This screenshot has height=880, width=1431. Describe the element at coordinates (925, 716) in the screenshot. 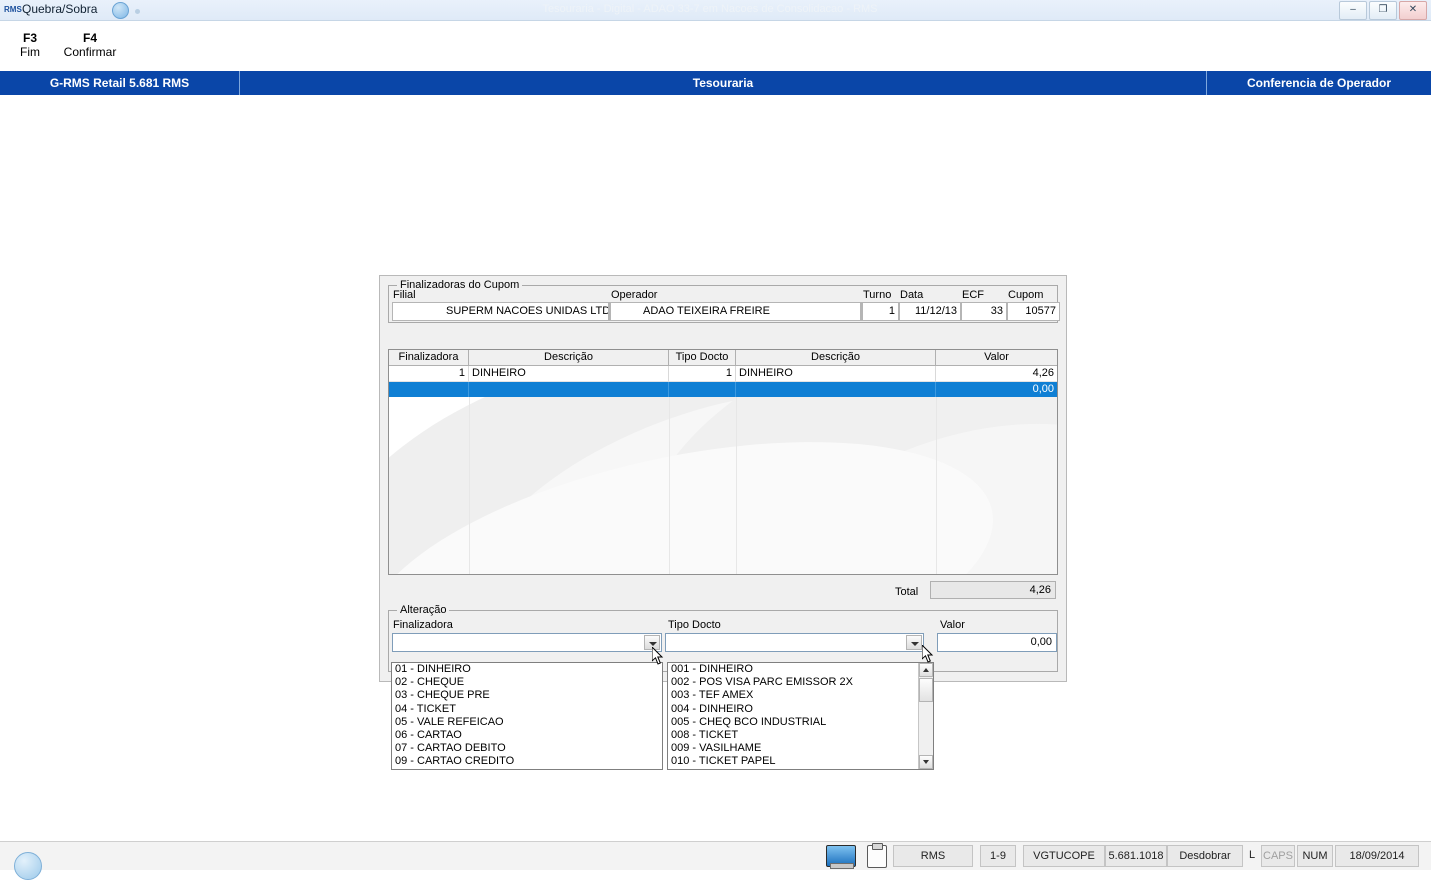

I see `dropdown-scrollbar` at that location.